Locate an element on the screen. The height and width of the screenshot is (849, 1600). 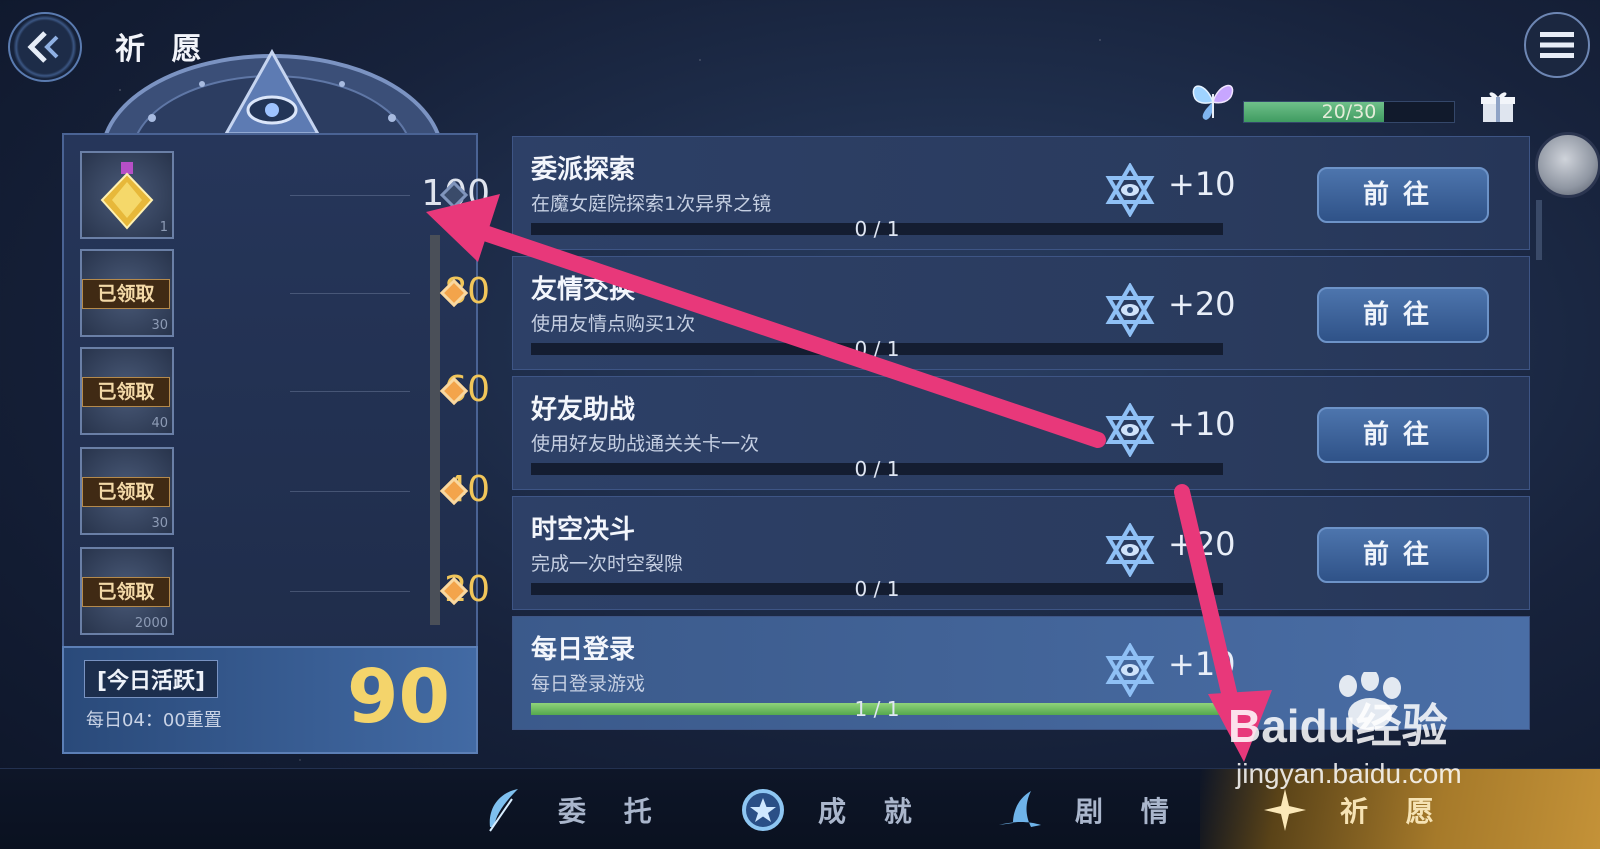
task-title: 委派探索 is located at coordinates (583, 170).